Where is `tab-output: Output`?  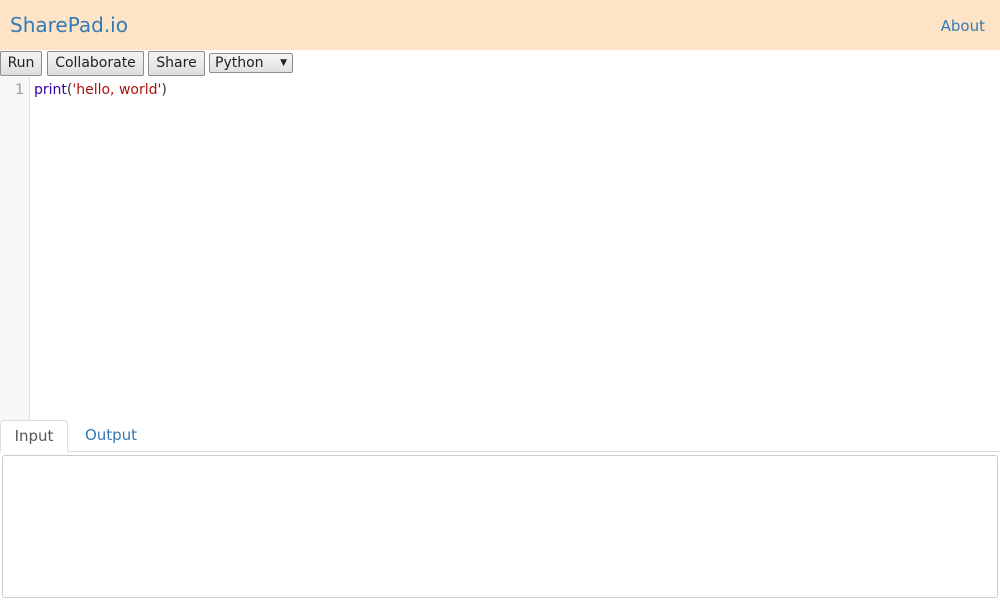 tab-output: Output is located at coordinates (111, 436).